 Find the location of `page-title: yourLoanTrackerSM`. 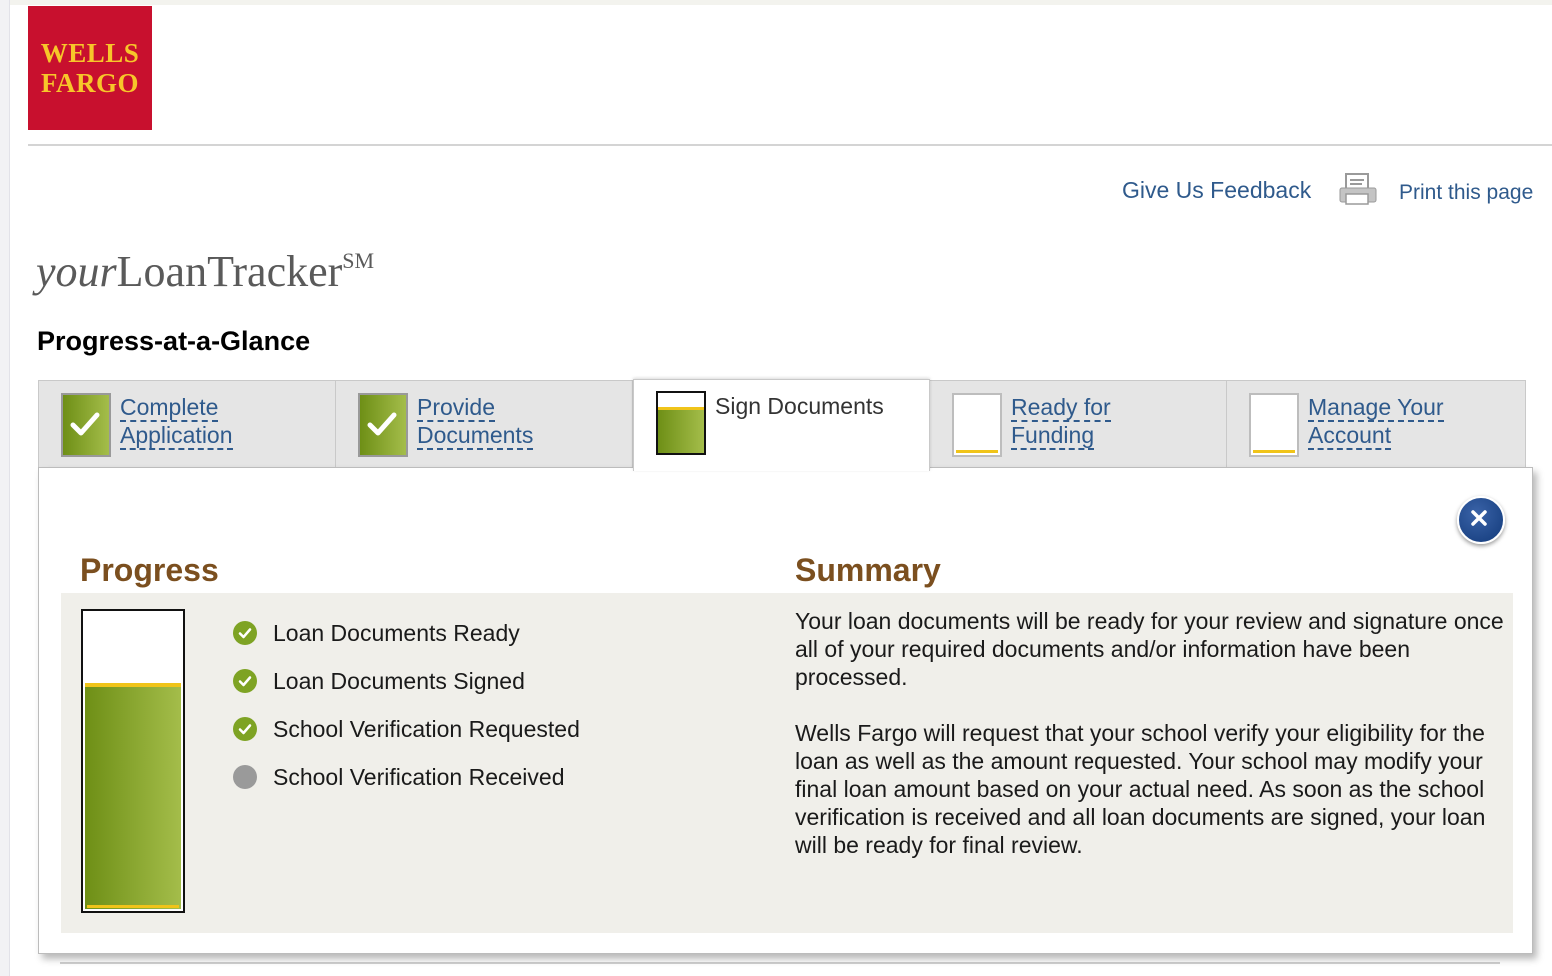

page-title: yourLoanTrackerSM is located at coordinates (205, 271).